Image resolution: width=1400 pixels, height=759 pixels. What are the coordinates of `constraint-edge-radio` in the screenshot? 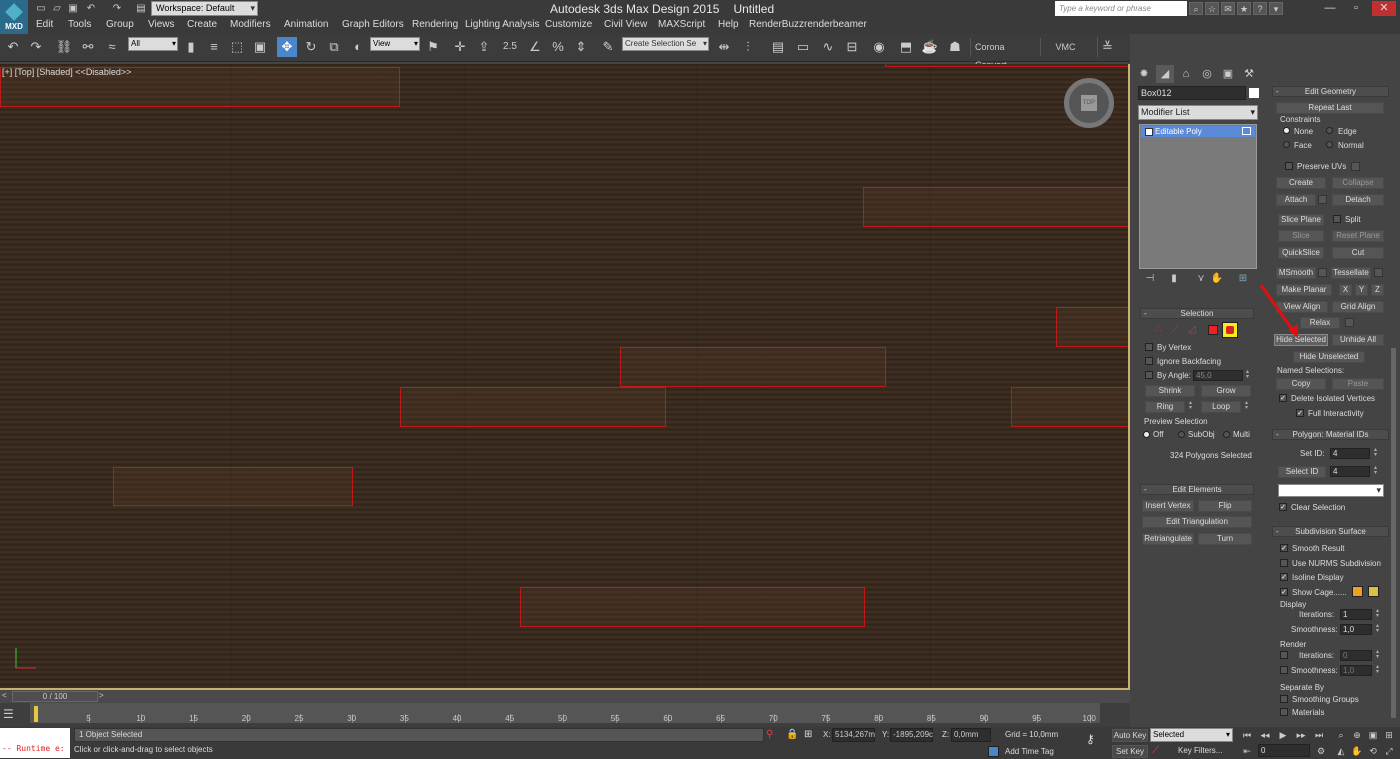 It's located at (1329, 130).